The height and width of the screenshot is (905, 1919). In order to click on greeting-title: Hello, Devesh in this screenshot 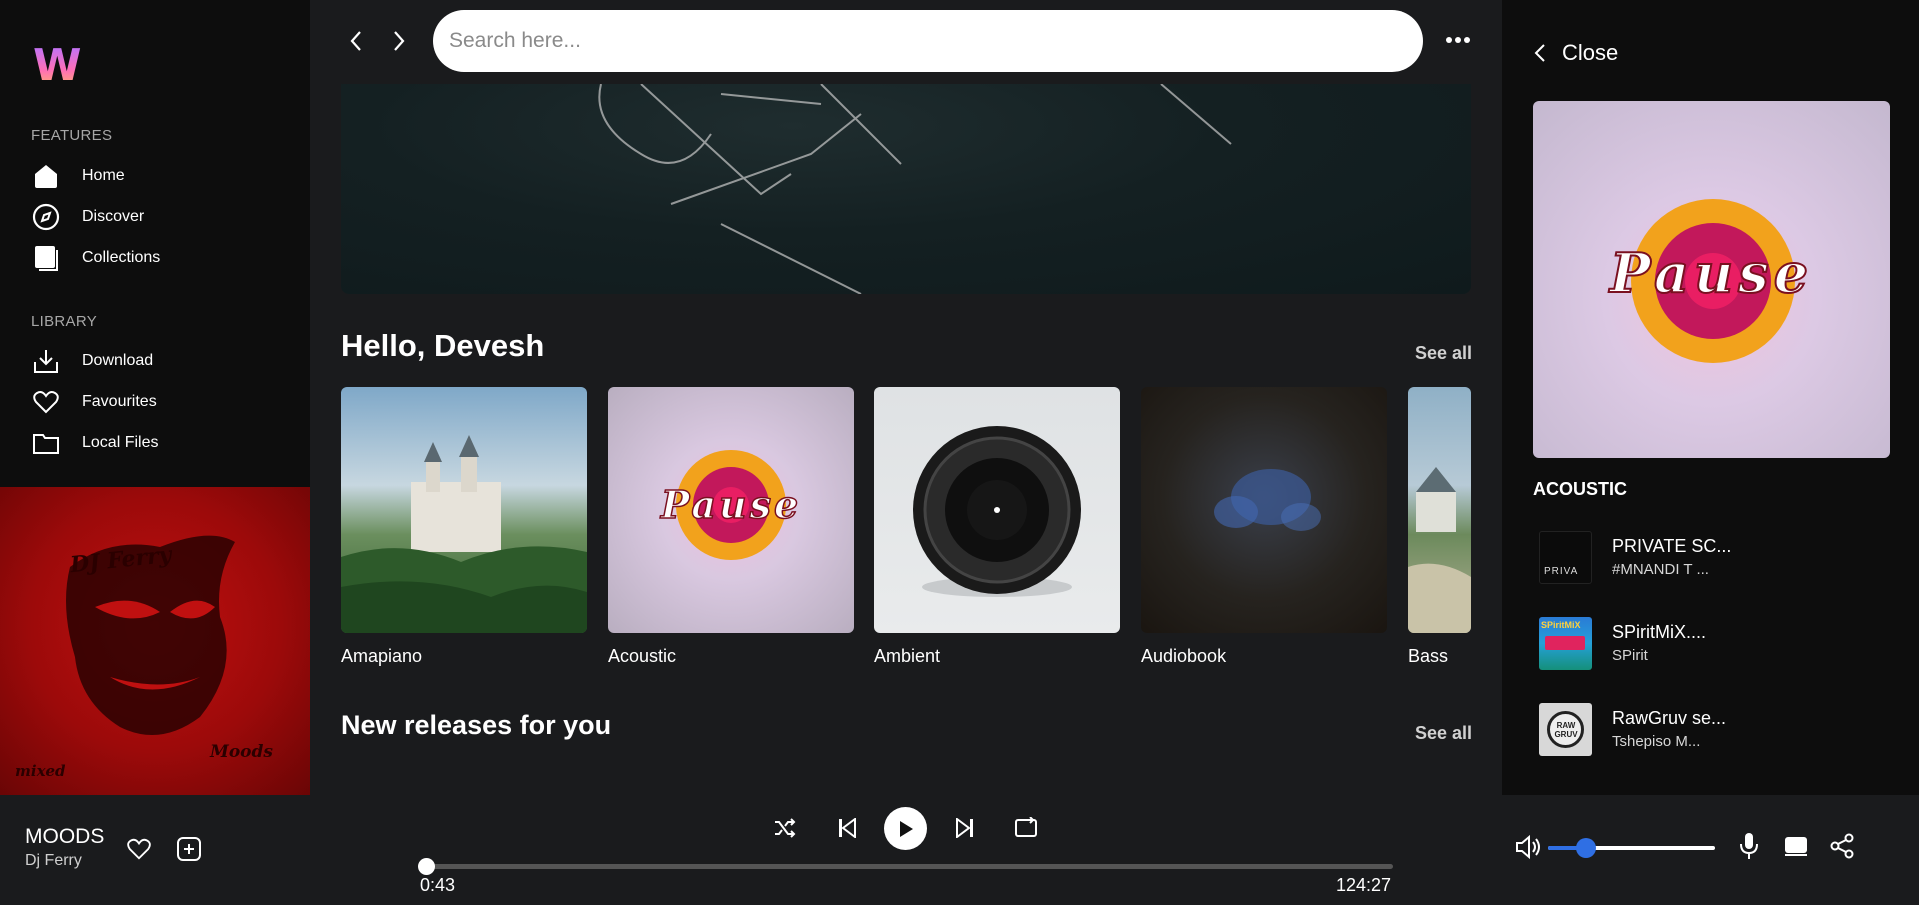, I will do `click(443, 345)`.